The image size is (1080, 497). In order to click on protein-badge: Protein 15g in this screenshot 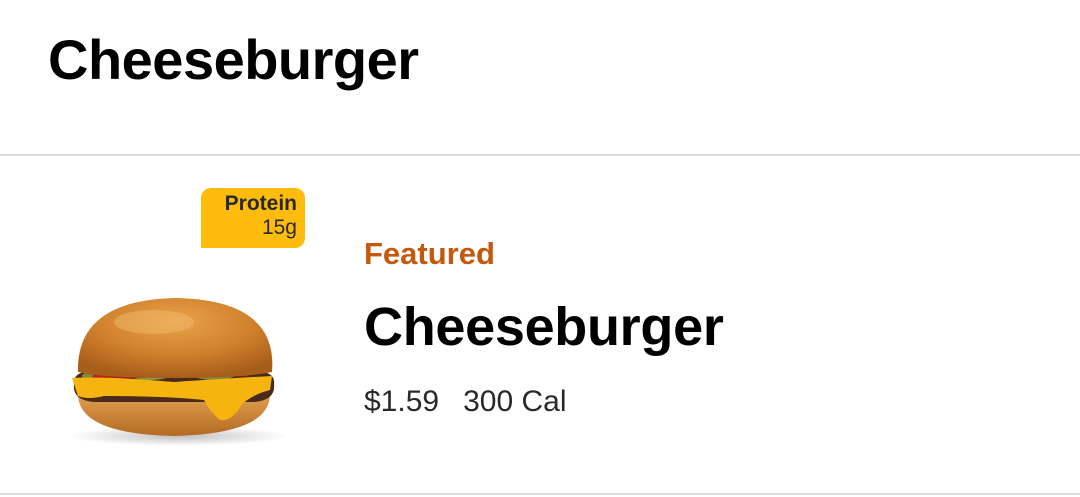, I will do `click(253, 218)`.